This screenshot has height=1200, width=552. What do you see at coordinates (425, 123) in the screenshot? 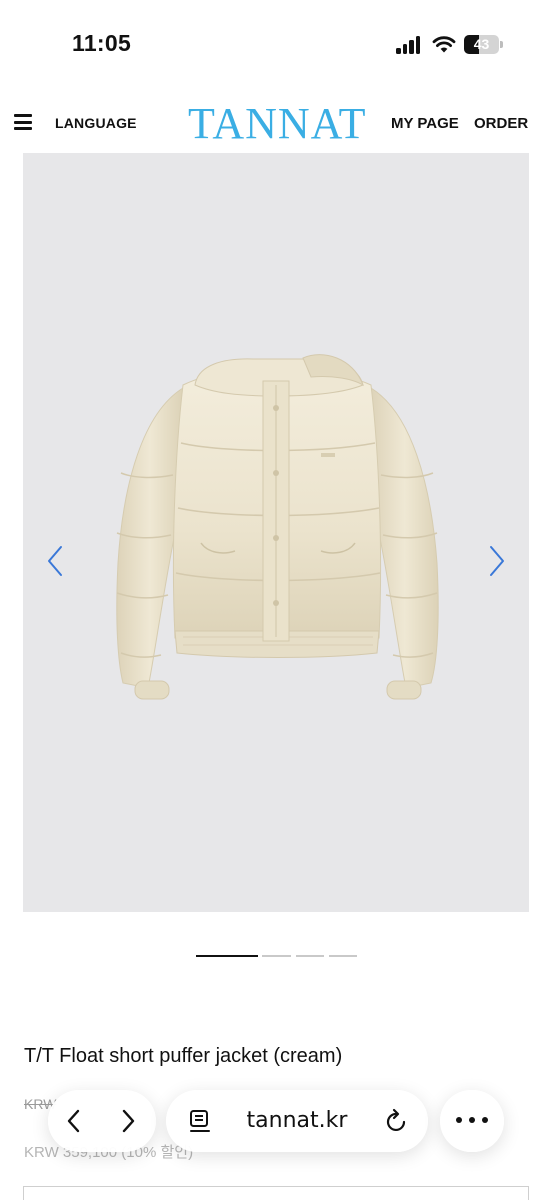
I see `my-page-link: MY PAGE` at bounding box center [425, 123].